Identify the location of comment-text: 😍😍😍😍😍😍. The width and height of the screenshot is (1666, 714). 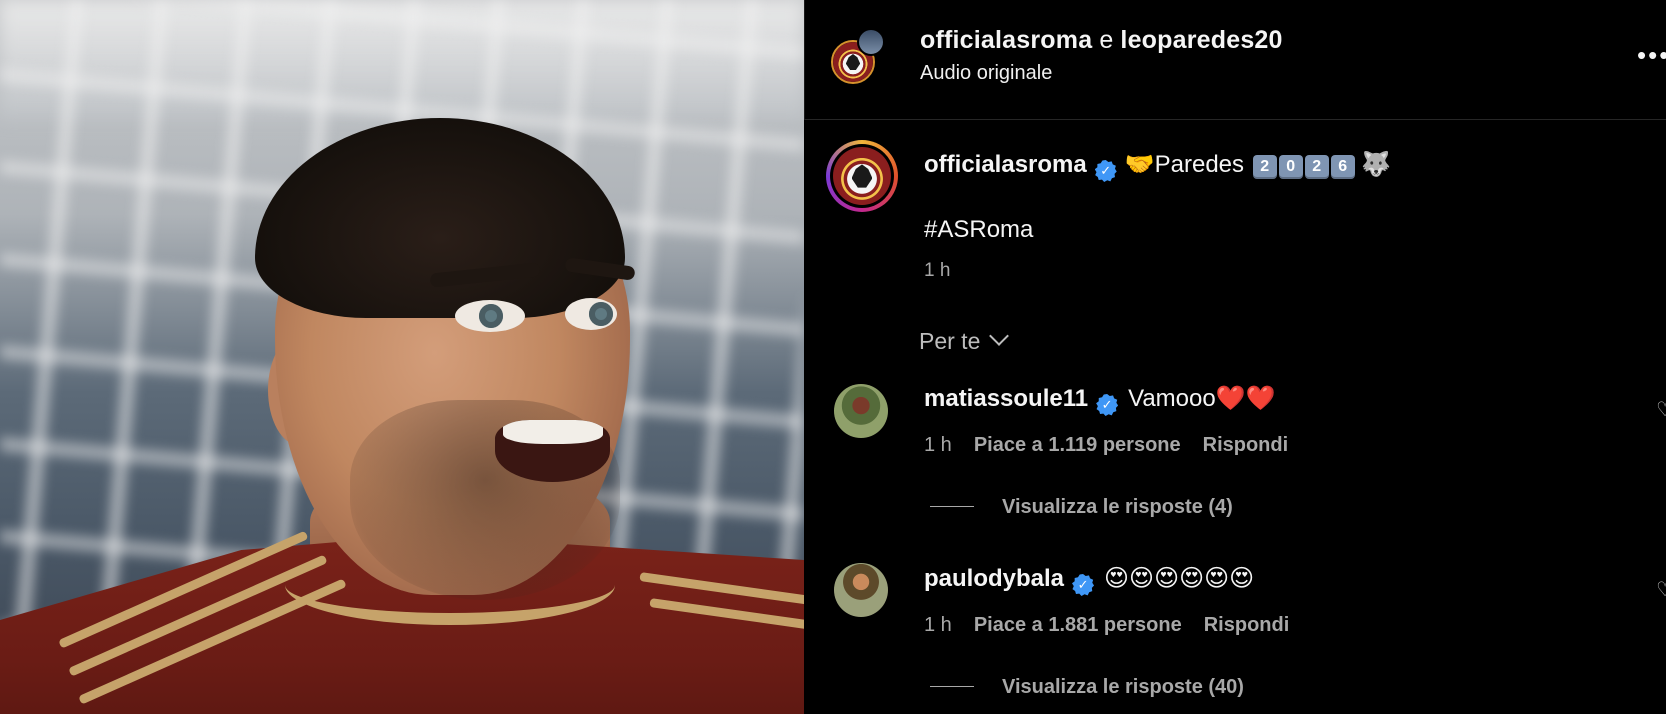
(1179, 578).